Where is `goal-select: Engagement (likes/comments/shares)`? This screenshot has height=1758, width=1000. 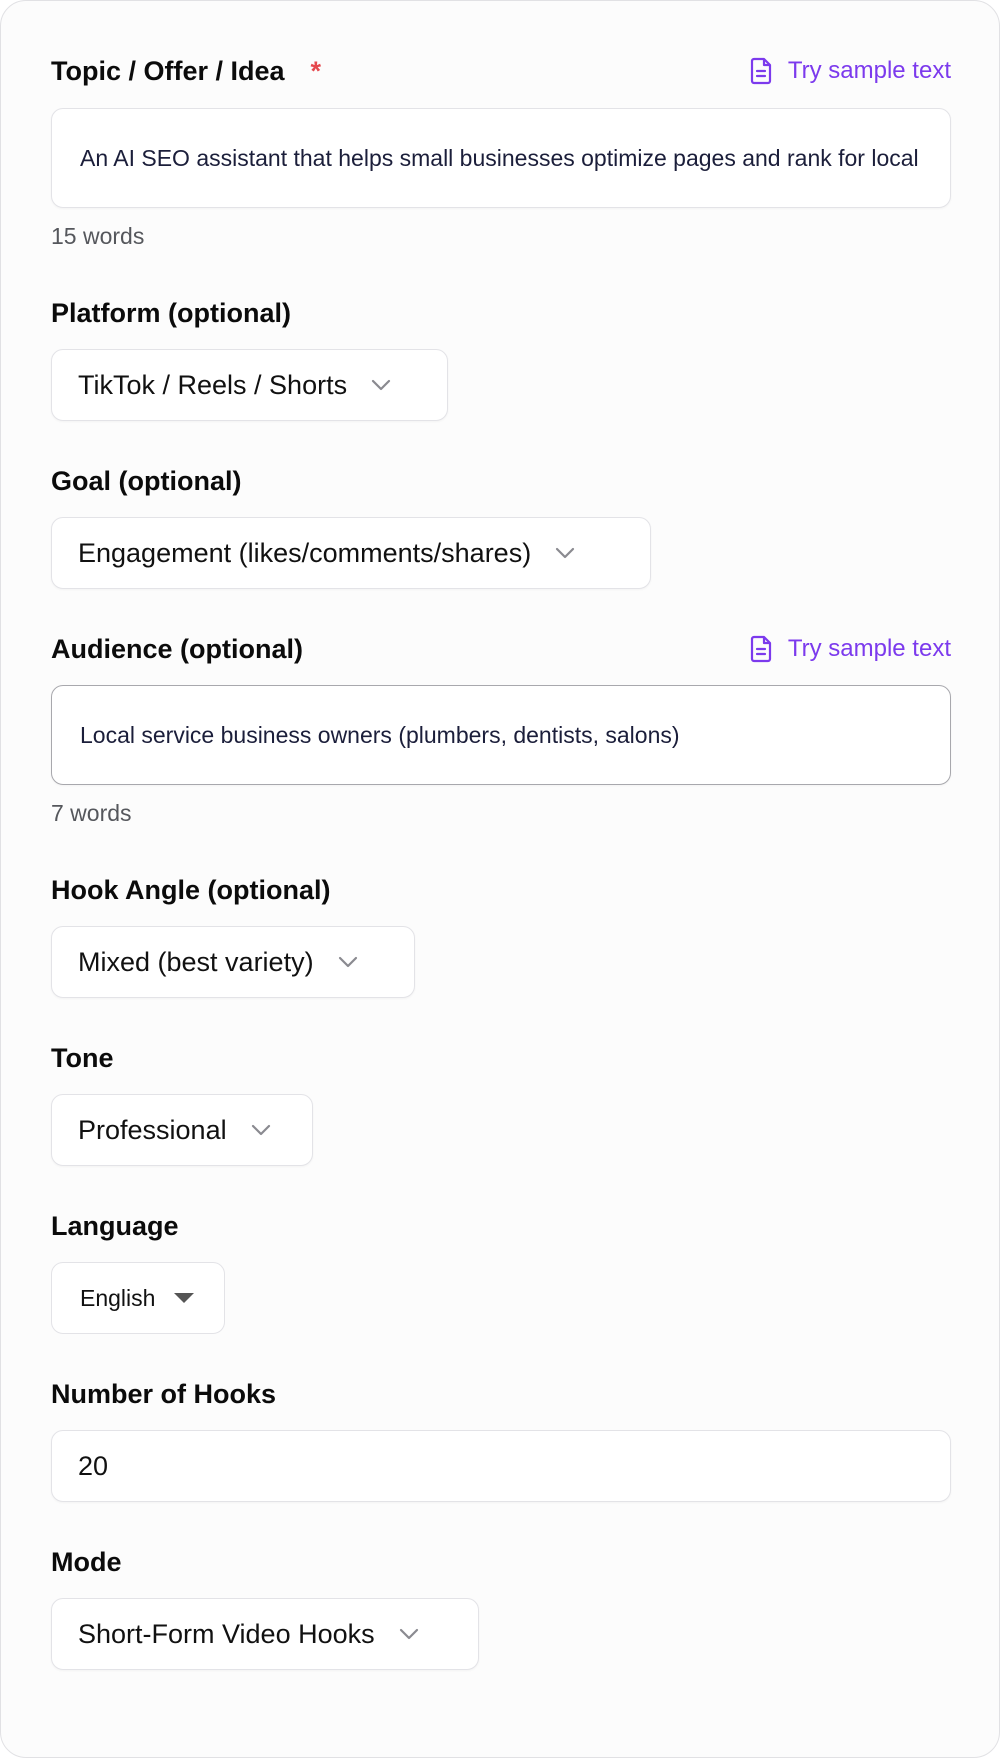 goal-select: Engagement (likes/comments/shares) is located at coordinates (351, 553).